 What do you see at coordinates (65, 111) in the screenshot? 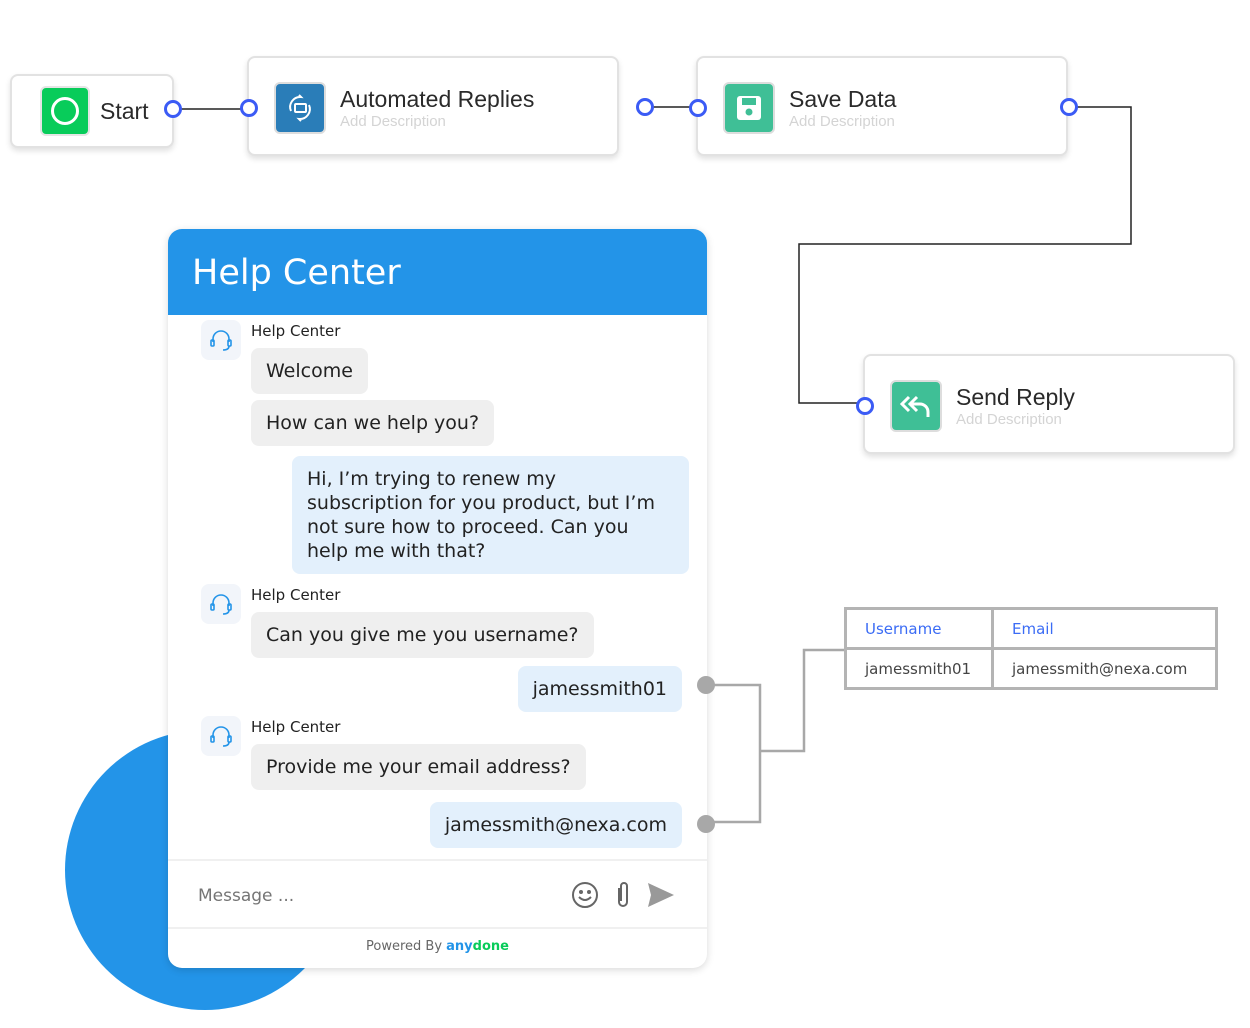
I see `start-icon` at bounding box center [65, 111].